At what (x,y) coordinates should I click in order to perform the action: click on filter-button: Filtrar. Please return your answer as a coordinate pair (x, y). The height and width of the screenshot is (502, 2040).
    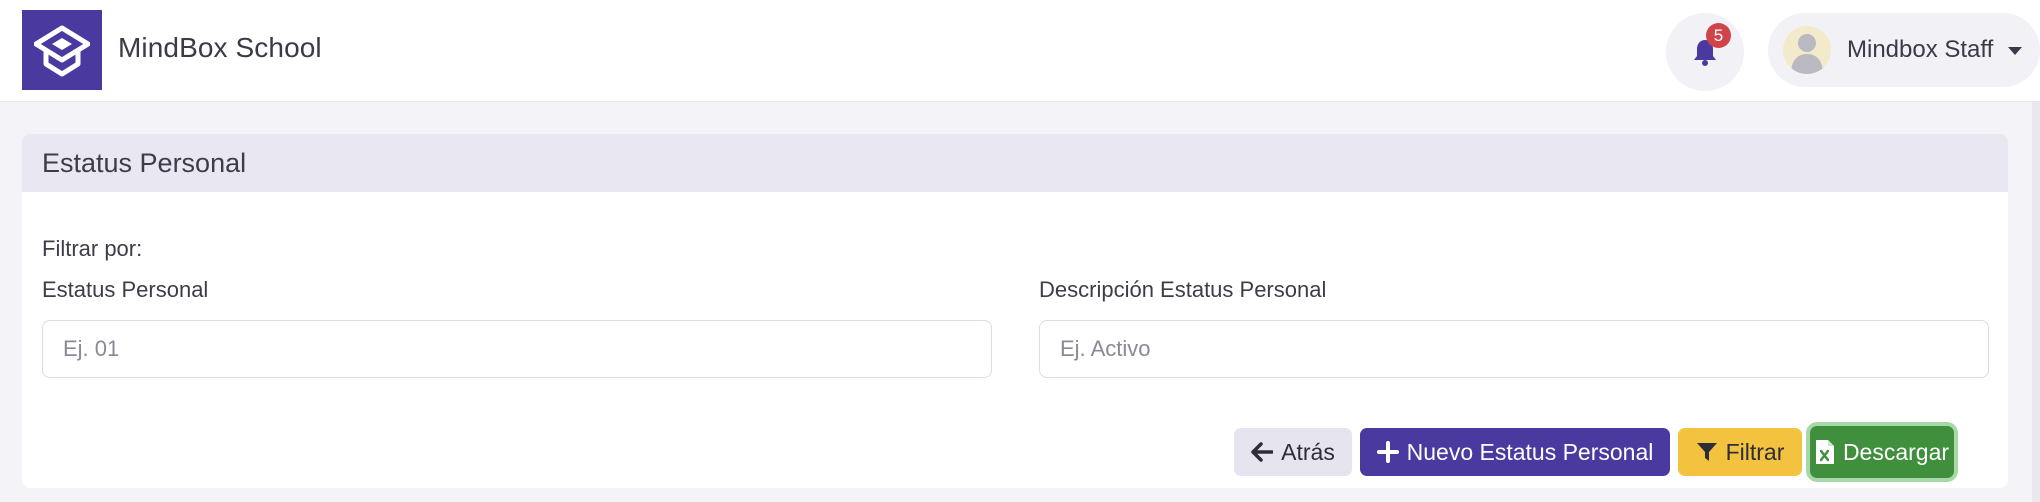
    Looking at the image, I should click on (1740, 452).